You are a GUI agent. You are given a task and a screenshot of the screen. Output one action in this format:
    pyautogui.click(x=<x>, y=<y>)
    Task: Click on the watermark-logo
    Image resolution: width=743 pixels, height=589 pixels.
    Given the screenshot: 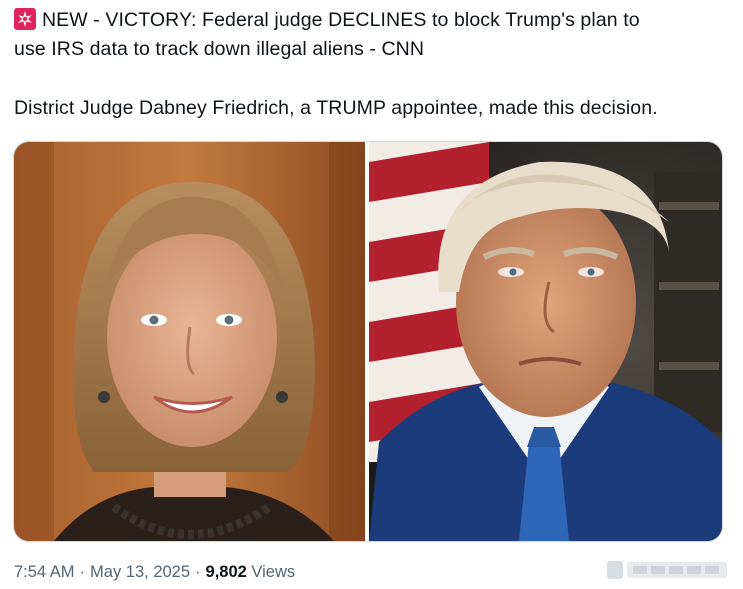 What is the action you would take?
    pyautogui.click(x=671, y=570)
    